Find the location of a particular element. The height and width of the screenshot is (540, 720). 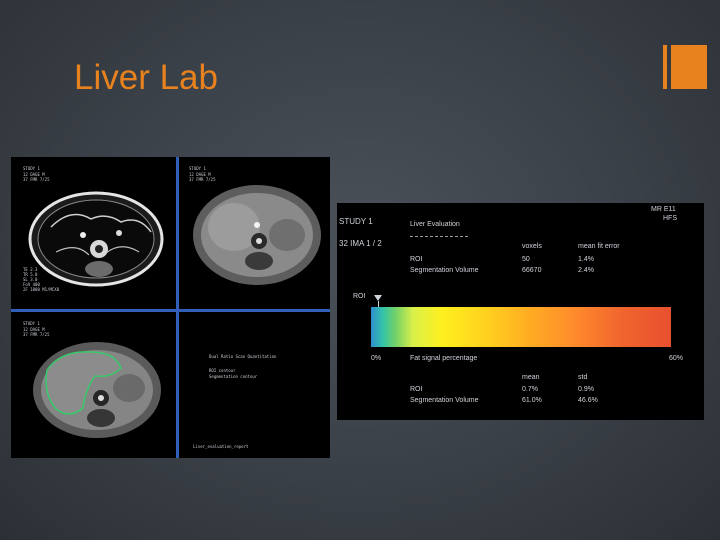

table1-header: voxels is located at coordinates (532, 246).